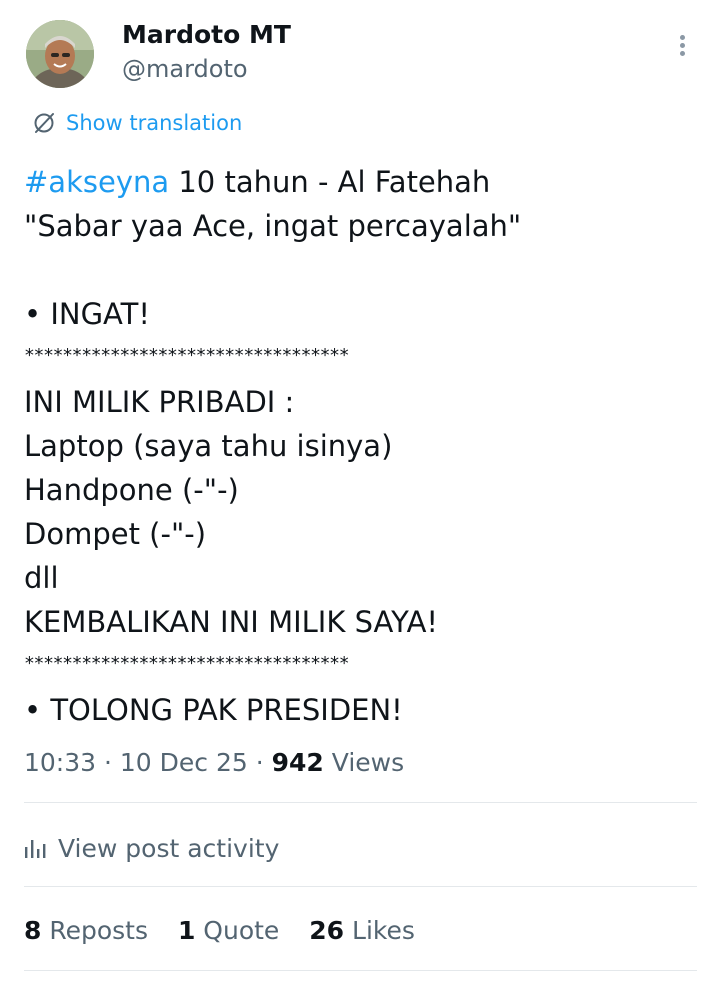 The image size is (720, 984). What do you see at coordinates (379, 930) in the screenshot?
I see `likes-label: Likes` at bounding box center [379, 930].